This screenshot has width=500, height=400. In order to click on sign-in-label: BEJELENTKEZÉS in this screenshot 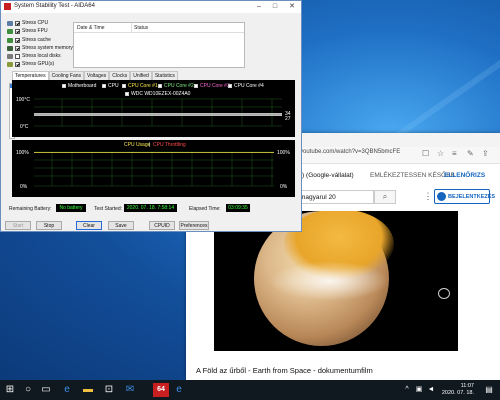, I will do `click(472, 197)`.